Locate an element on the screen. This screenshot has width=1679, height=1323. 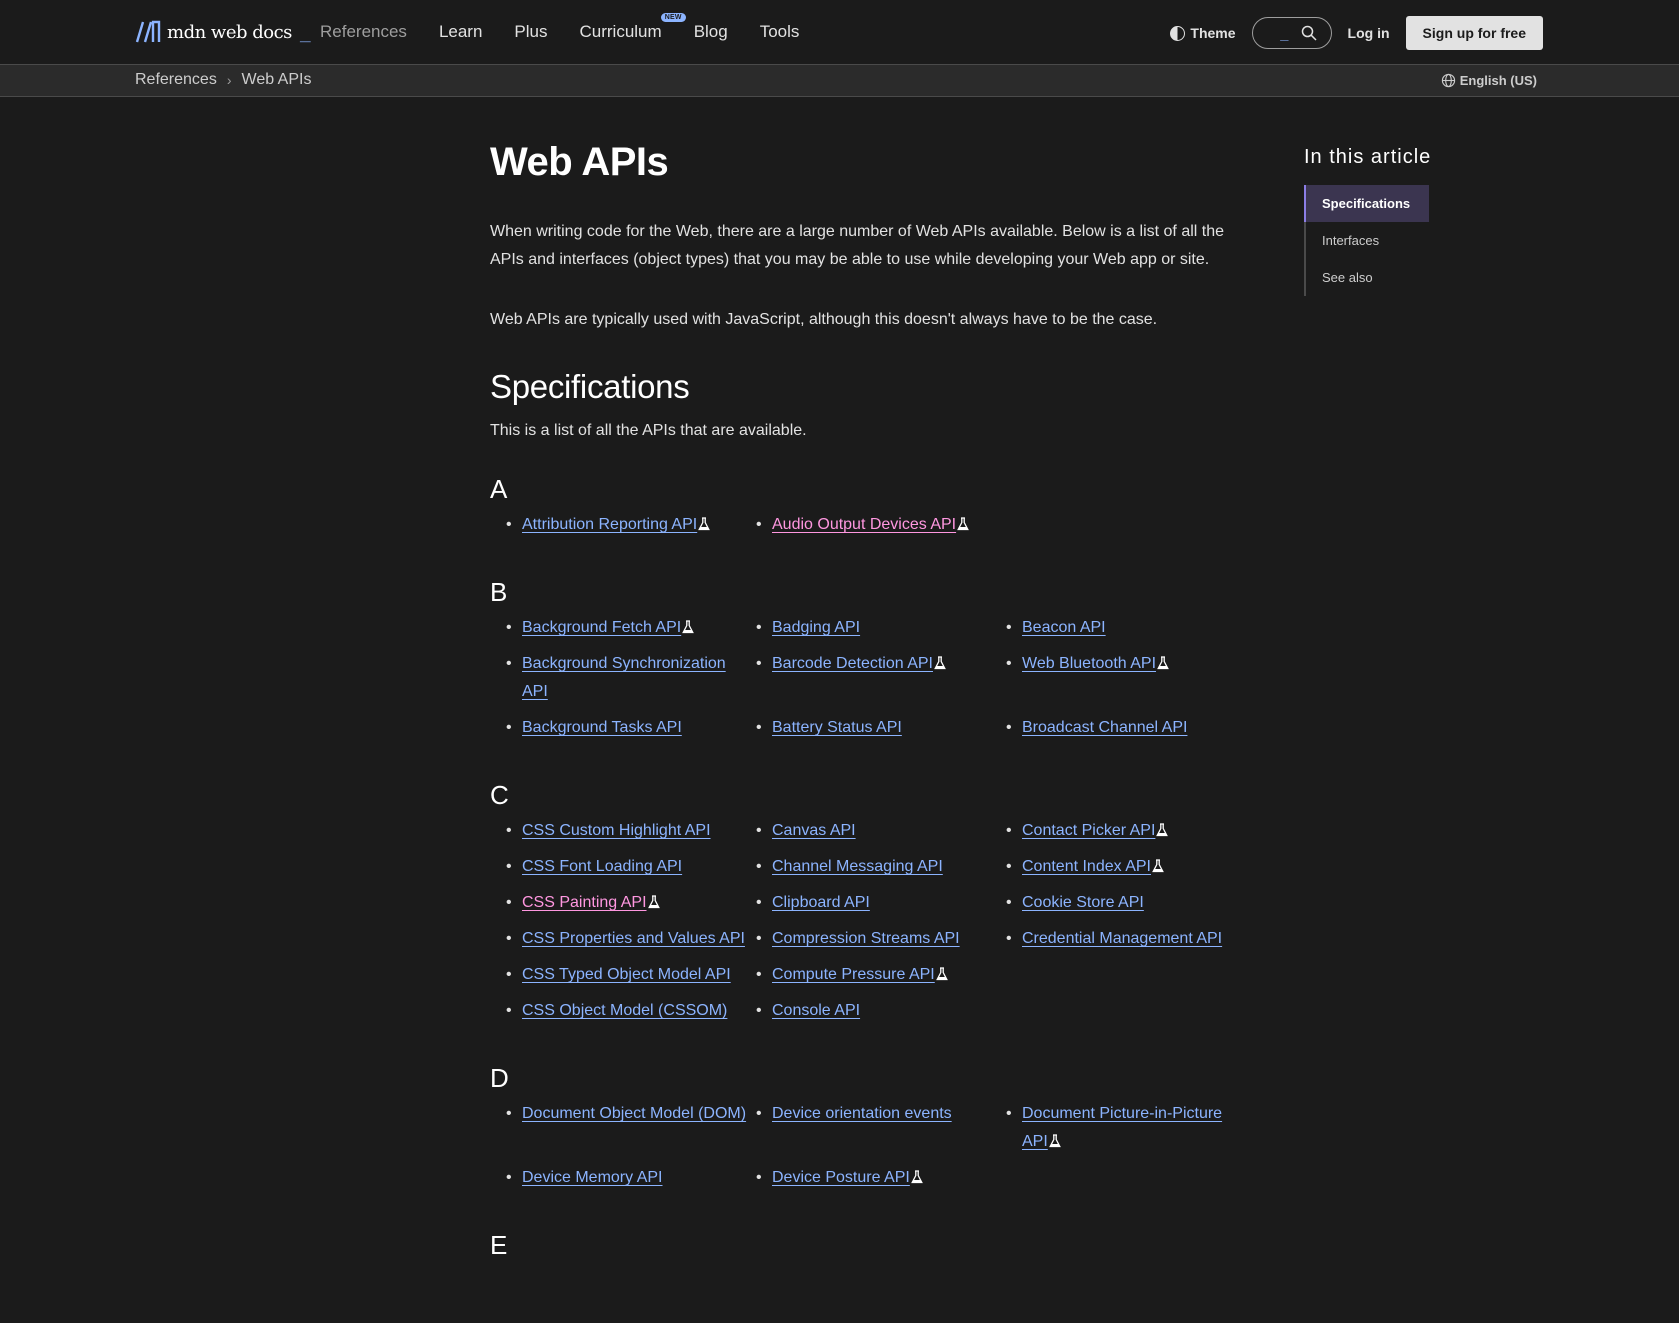
toc-item-see-also: See also is located at coordinates (1405, 277).